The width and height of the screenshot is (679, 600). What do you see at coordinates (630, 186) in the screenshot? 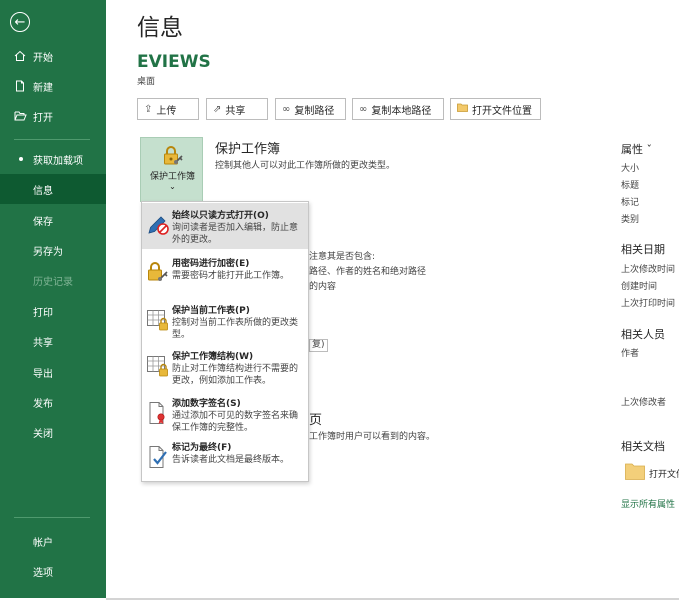
I see `property-title: 标题` at bounding box center [630, 186].